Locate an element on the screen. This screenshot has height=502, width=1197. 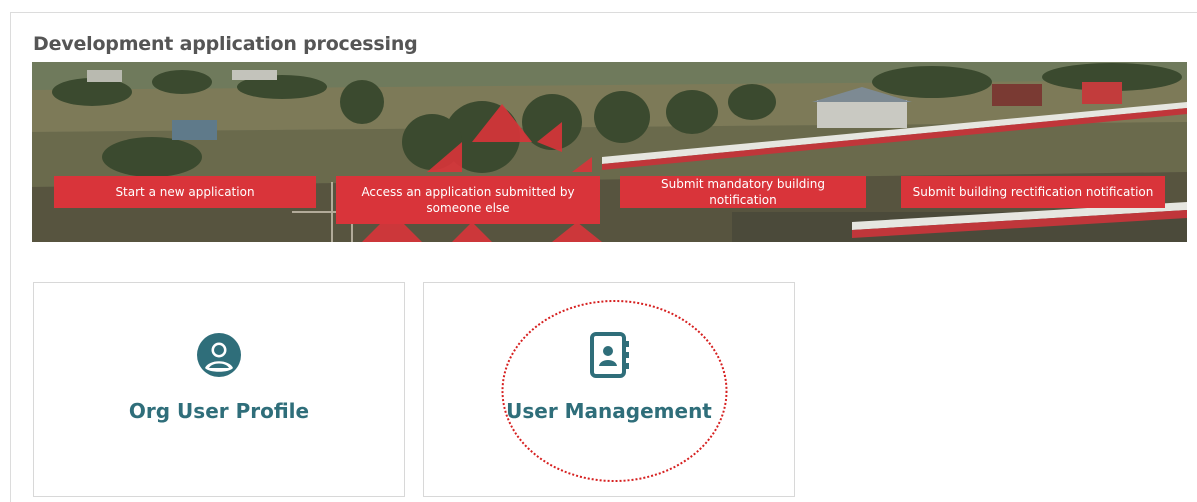
tile-org-user-profile: Org User Profile is located at coordinates (219, 389).